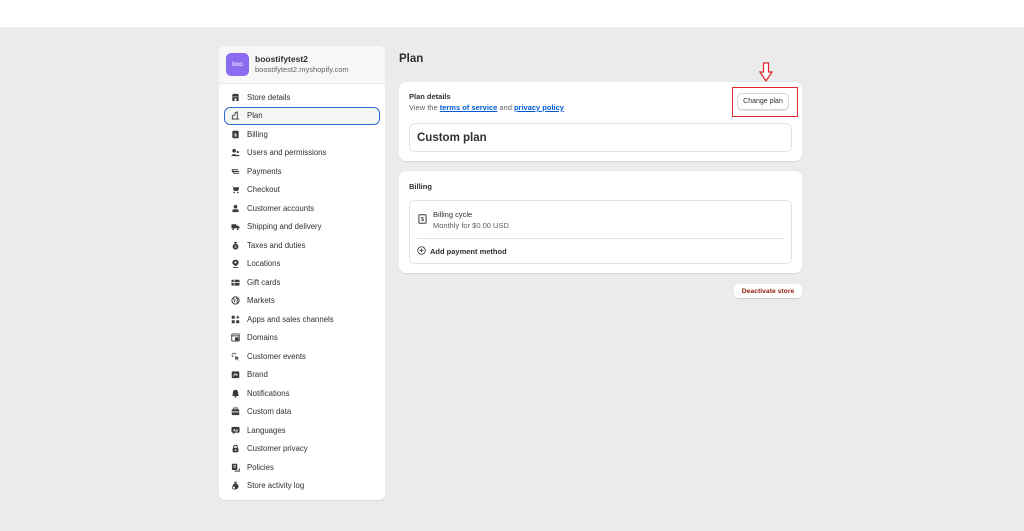  I want to click on billing-icon: $, so click(235, 134).